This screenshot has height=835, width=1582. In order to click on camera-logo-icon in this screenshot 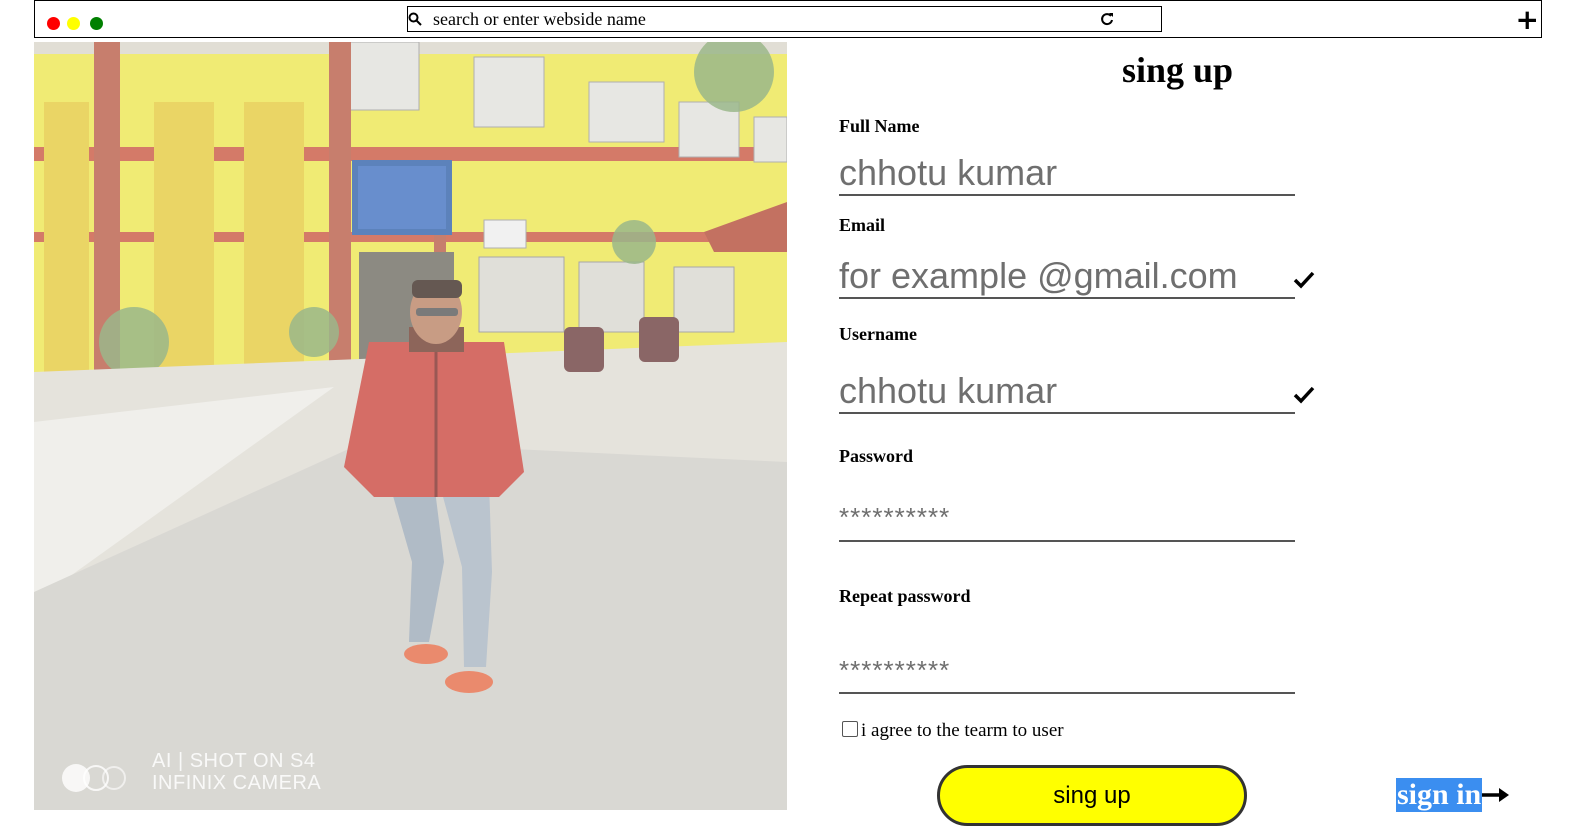, I will do `click(94, 778)`.